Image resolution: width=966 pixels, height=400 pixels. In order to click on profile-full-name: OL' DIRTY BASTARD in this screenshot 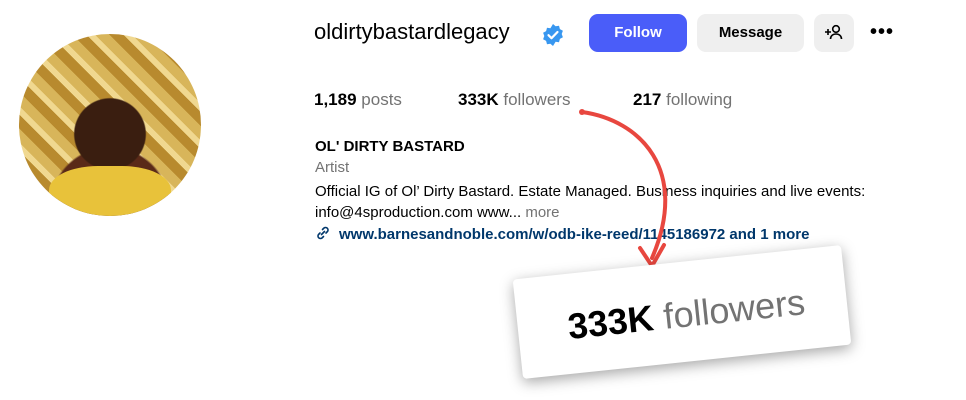, I will do `click(390, 146)`.